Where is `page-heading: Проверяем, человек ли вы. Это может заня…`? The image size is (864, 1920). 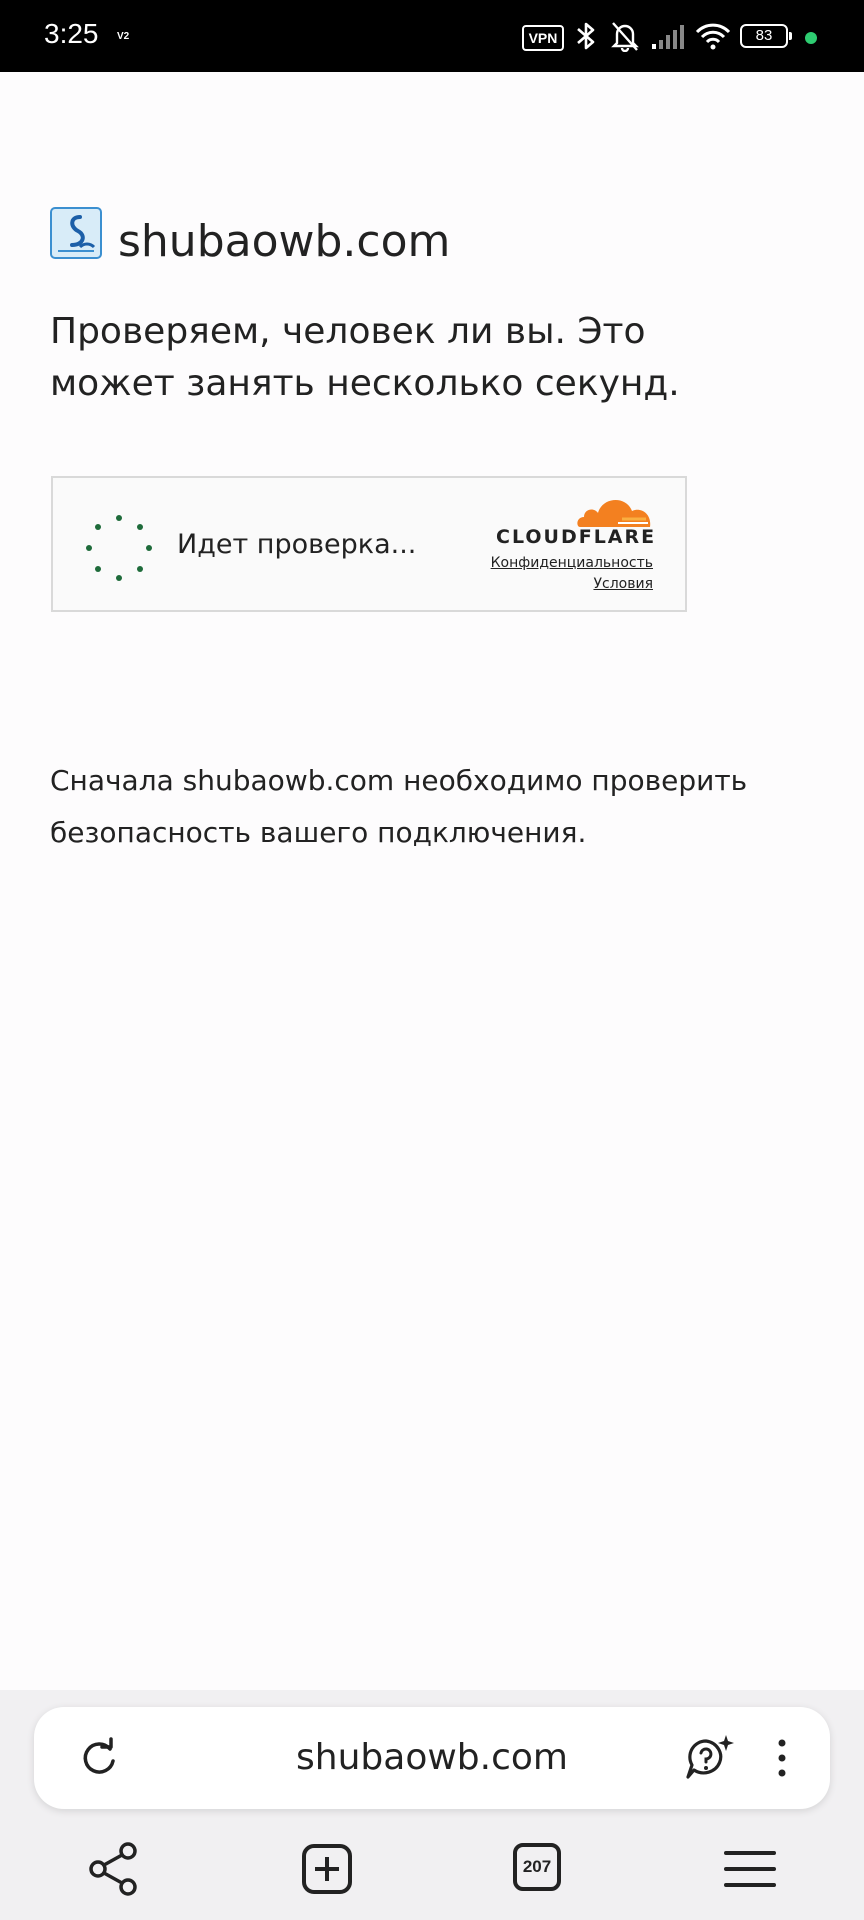
page-heading: Проверяем, человек ли вы. Это может заня… is located at coordinates (365, 357).